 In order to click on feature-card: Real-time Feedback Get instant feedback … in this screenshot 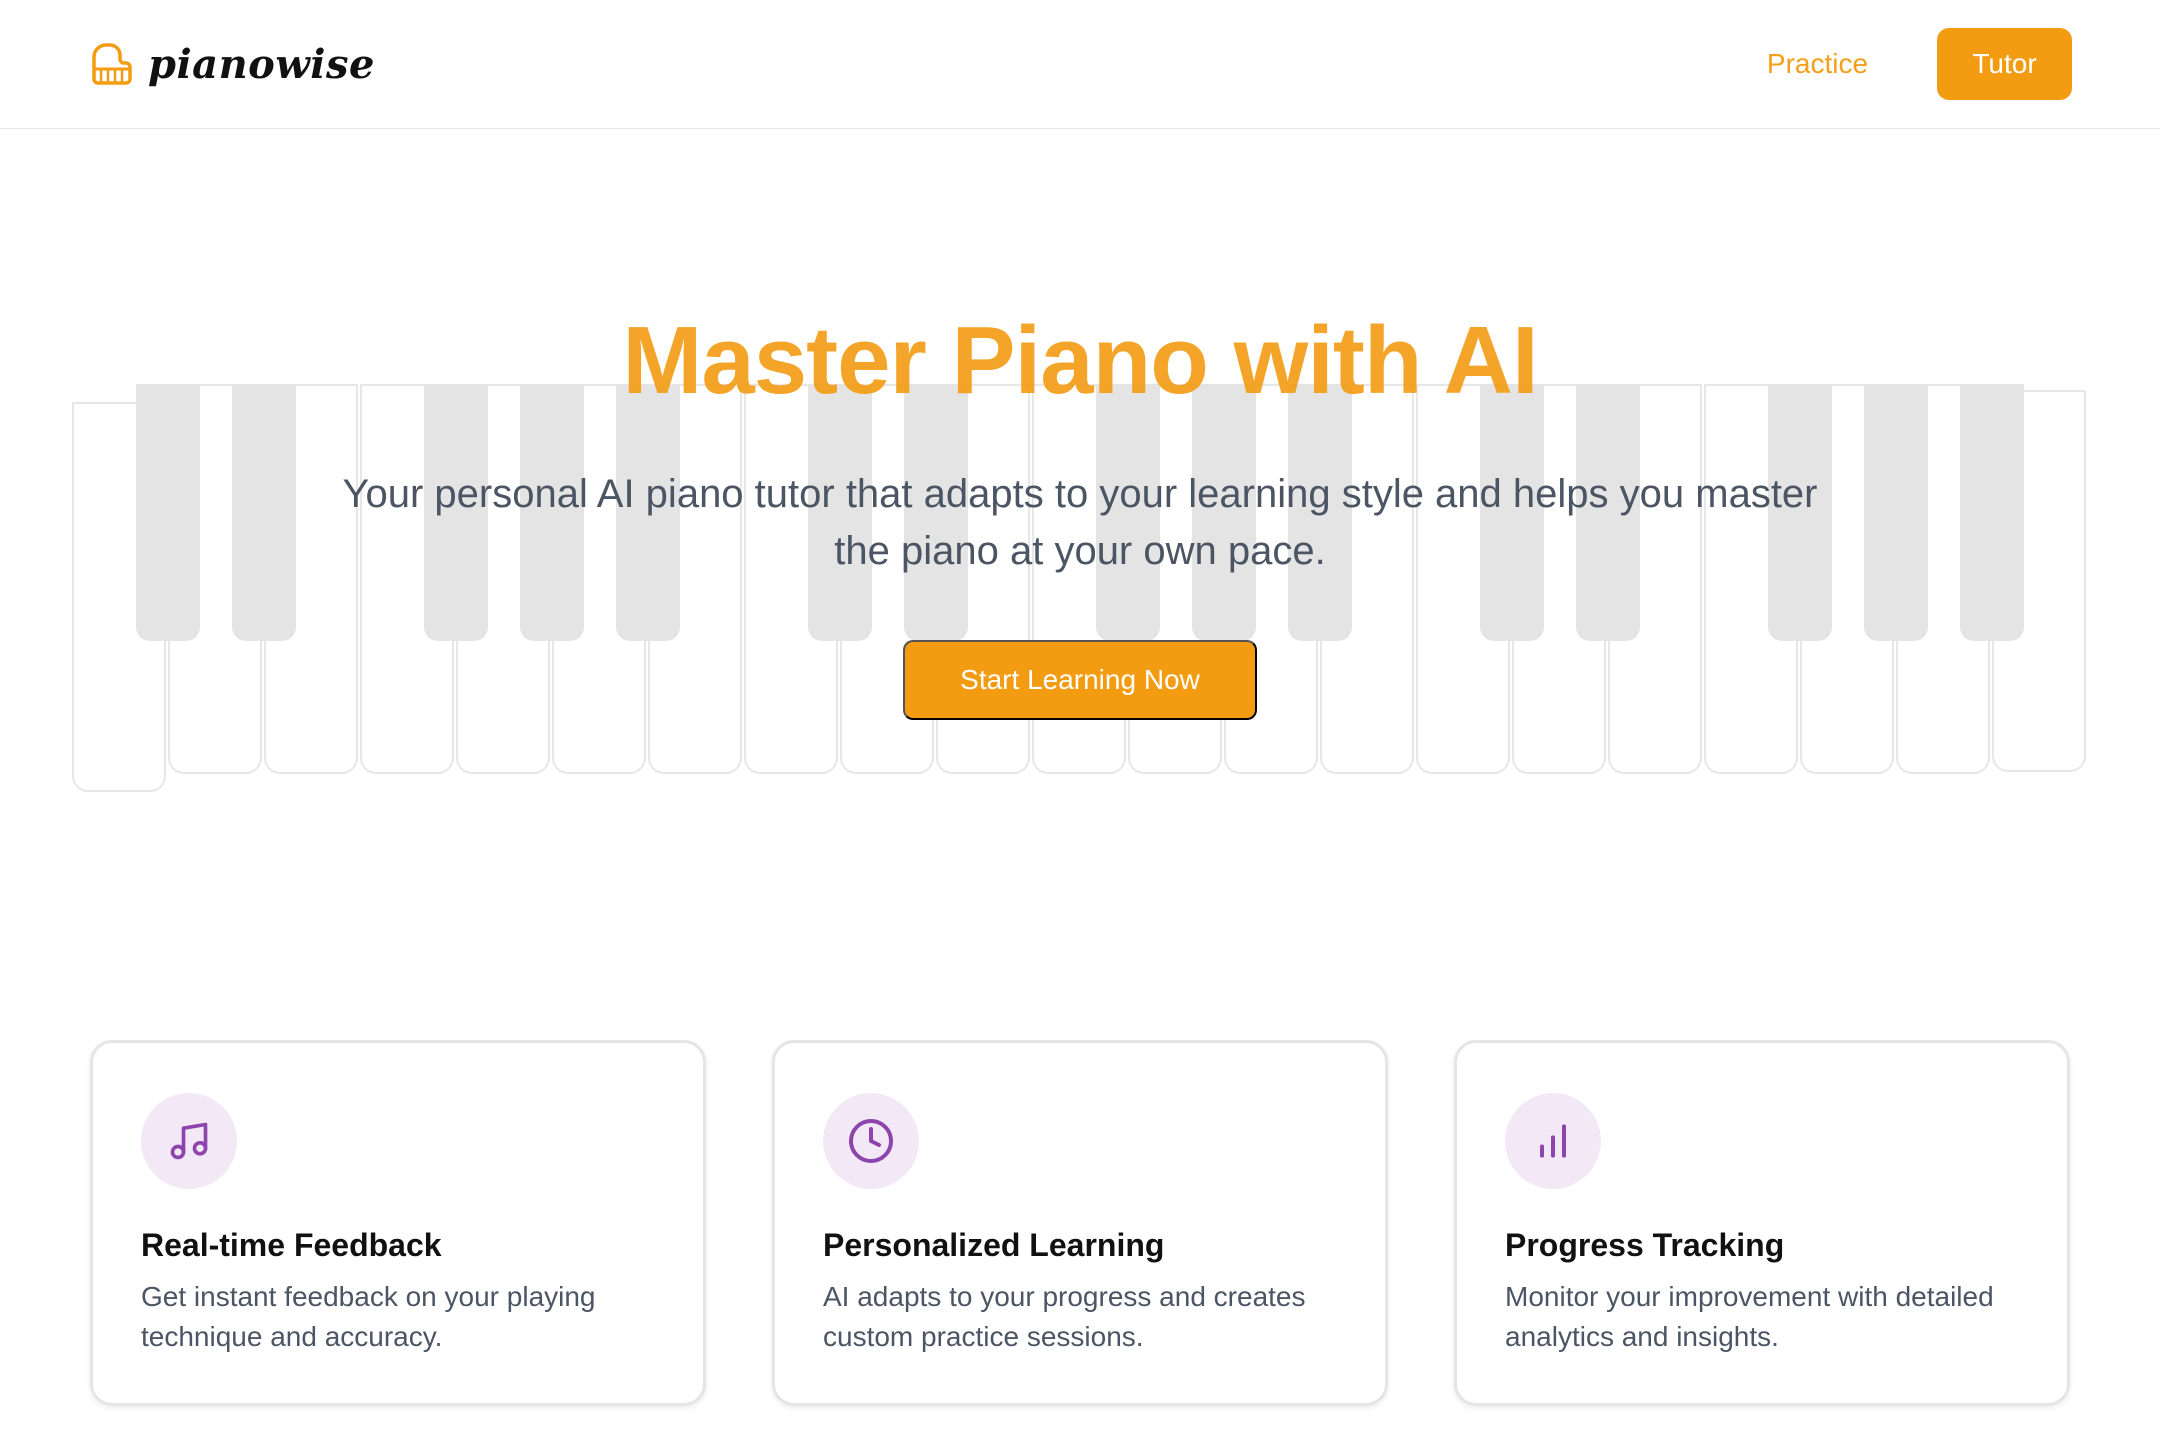, I will do `click(398, 1223)`.